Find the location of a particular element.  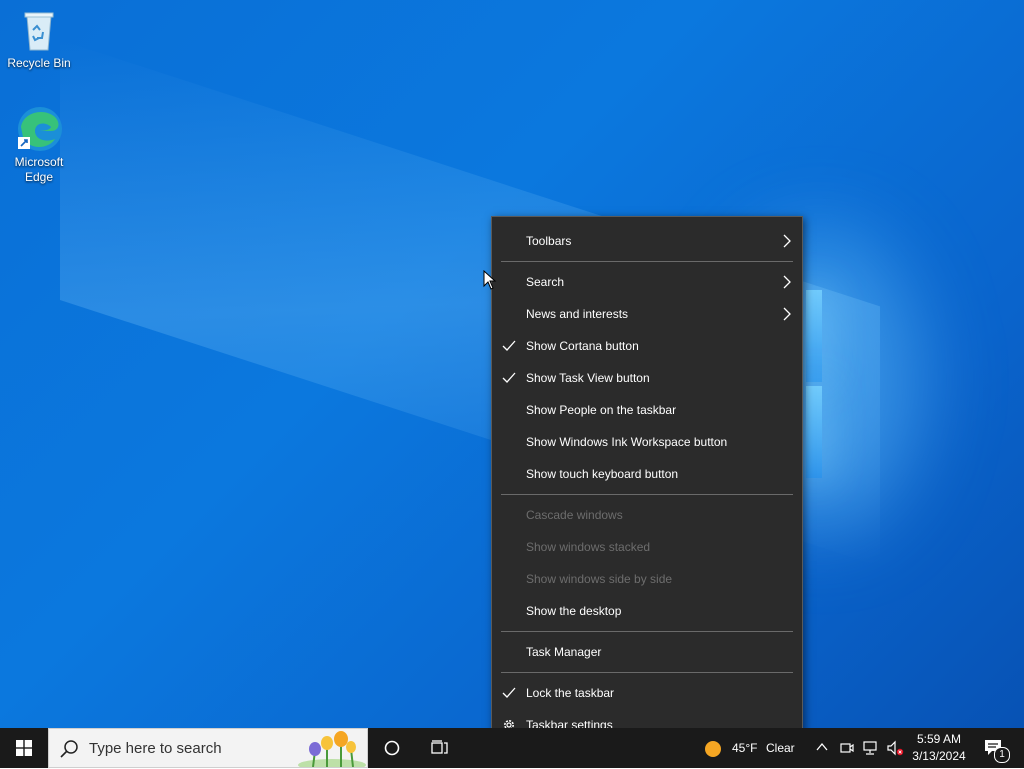

volume-button is located at coordinates (895, 748).